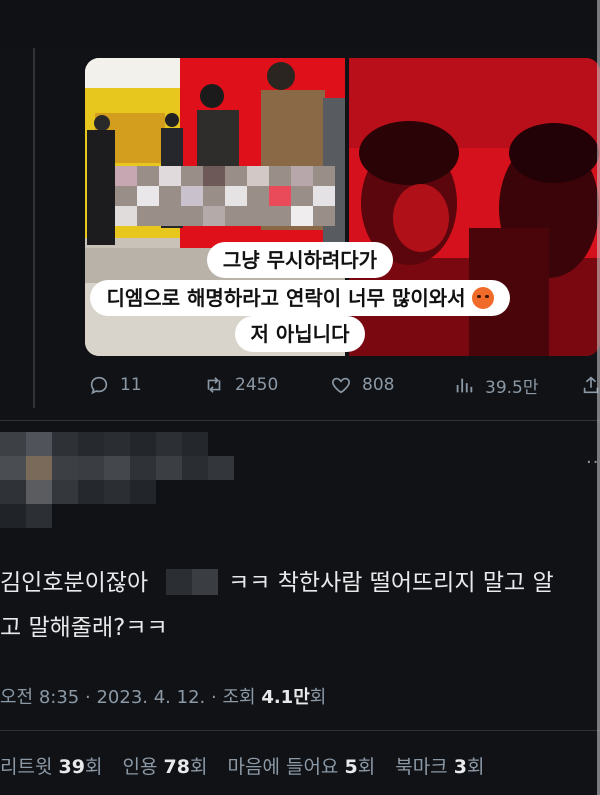  I want to click on reply-icon, so click(99, 385).